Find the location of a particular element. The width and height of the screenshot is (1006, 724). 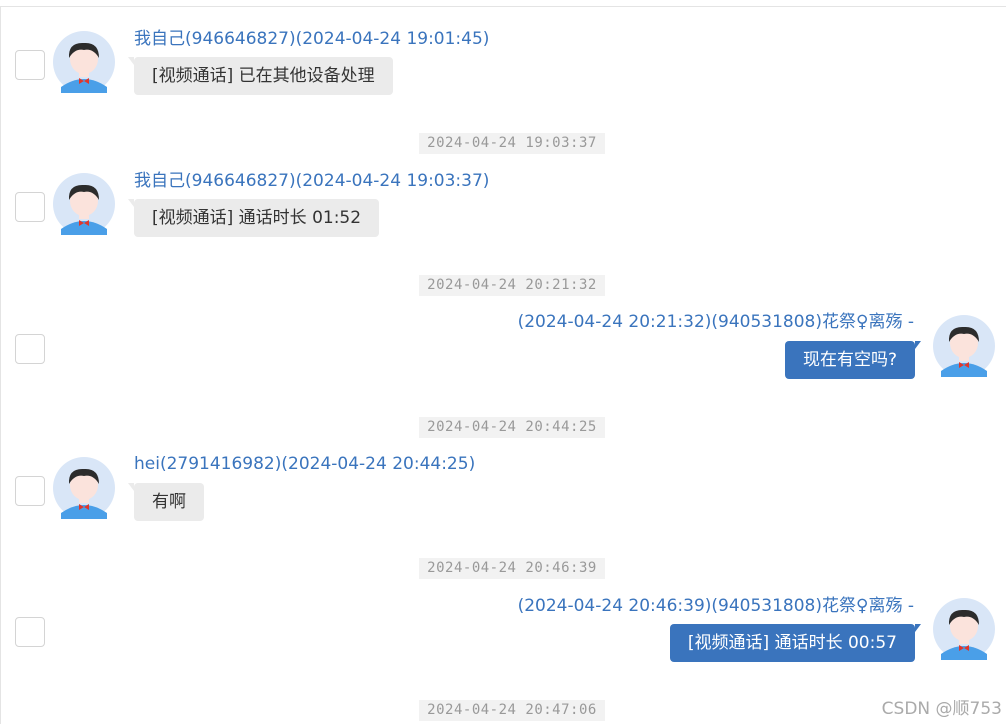

message-sender: 我自己(946646827)(2024-04-24 19:01:45) is located at coordinates (312, 39).